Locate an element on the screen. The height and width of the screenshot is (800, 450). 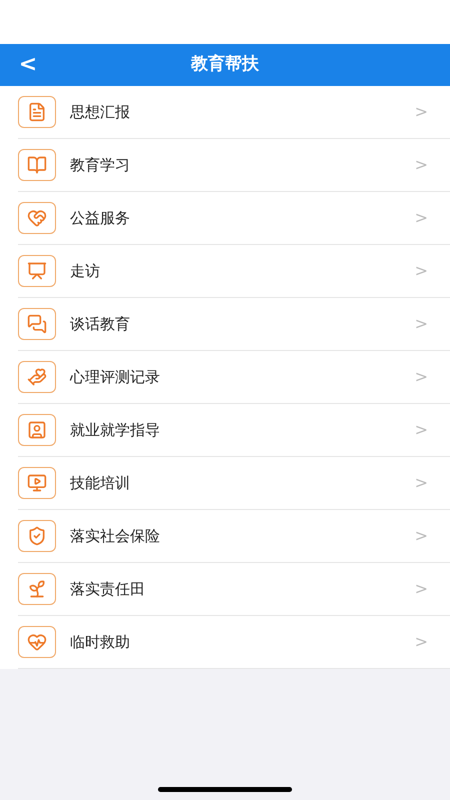
menu-item: 思想汇报 > is located at coordinates (234, 112).